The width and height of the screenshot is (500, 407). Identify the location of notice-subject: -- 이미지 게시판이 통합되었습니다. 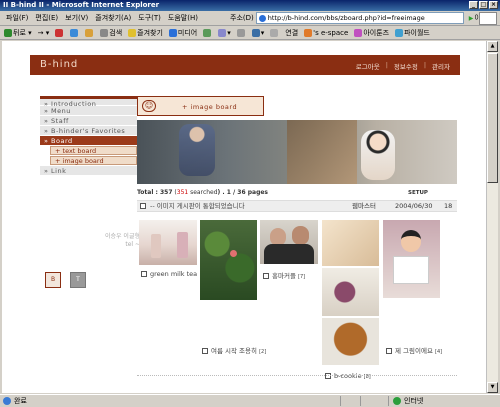
(197, 206).